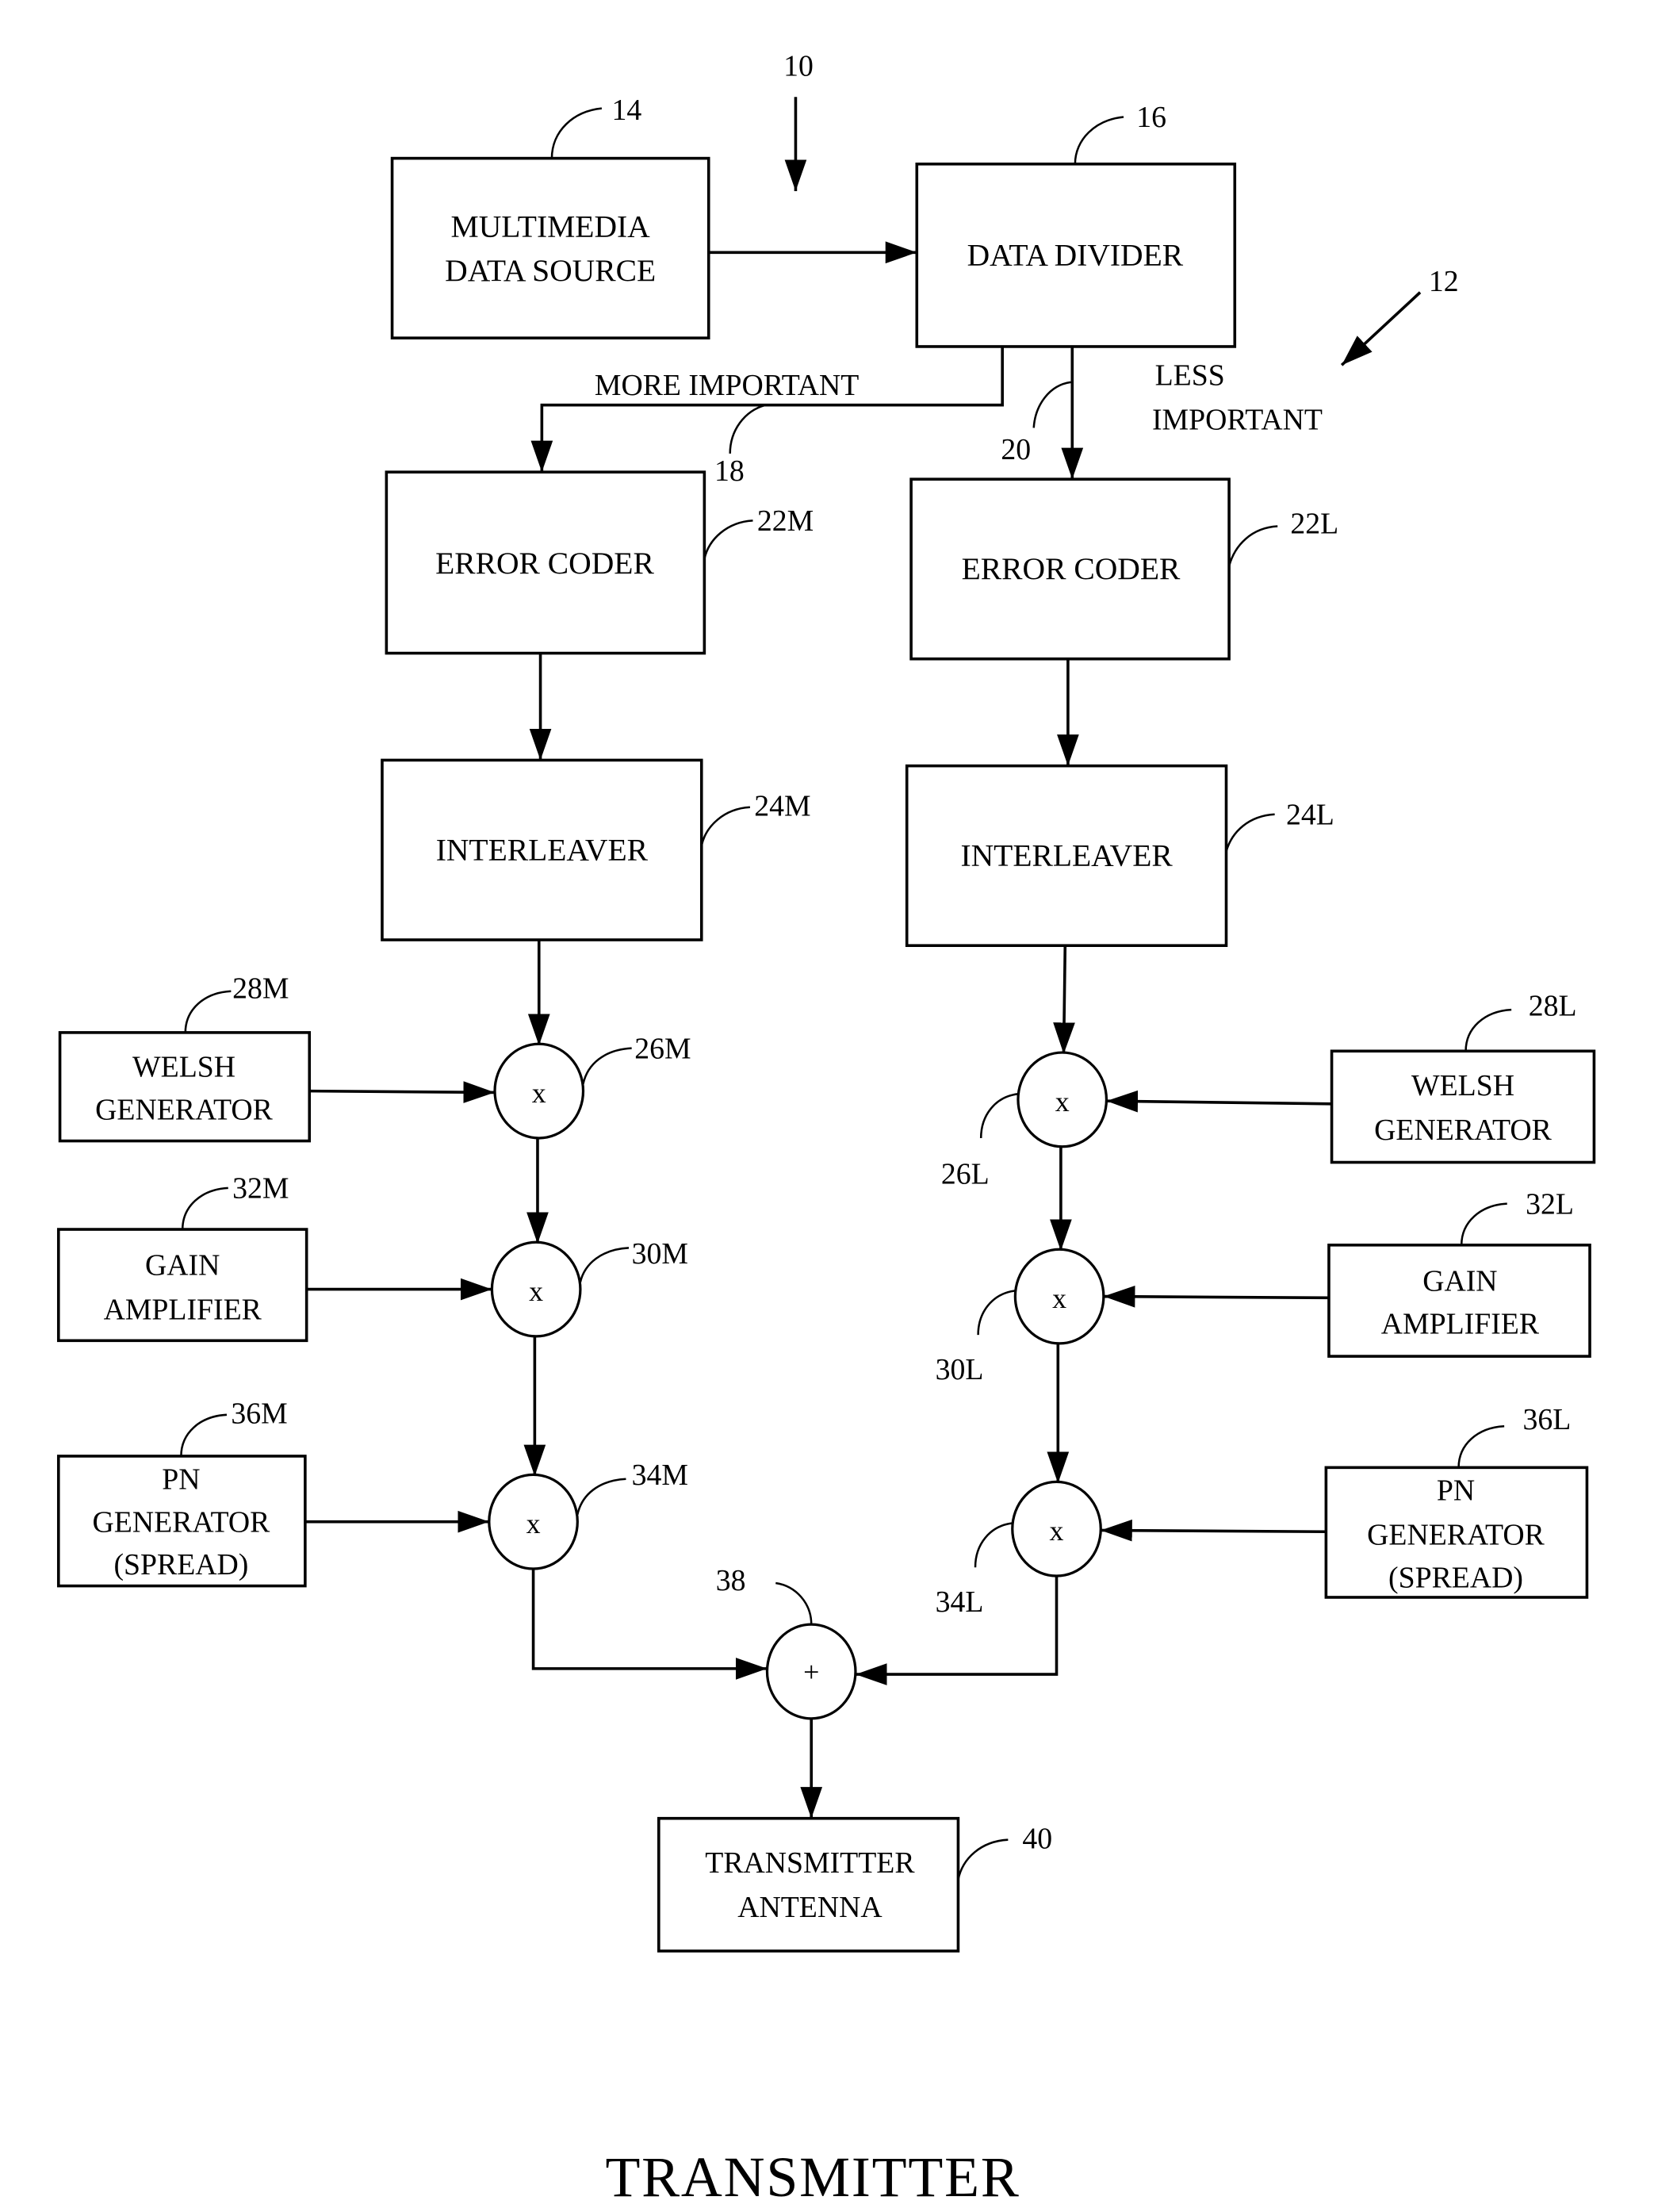 This screenshot has width=1654, height=2212. Describe the element at coordinates (660, 1254) in the screenshot. I see `ref-label-30m: 30M` at that location.